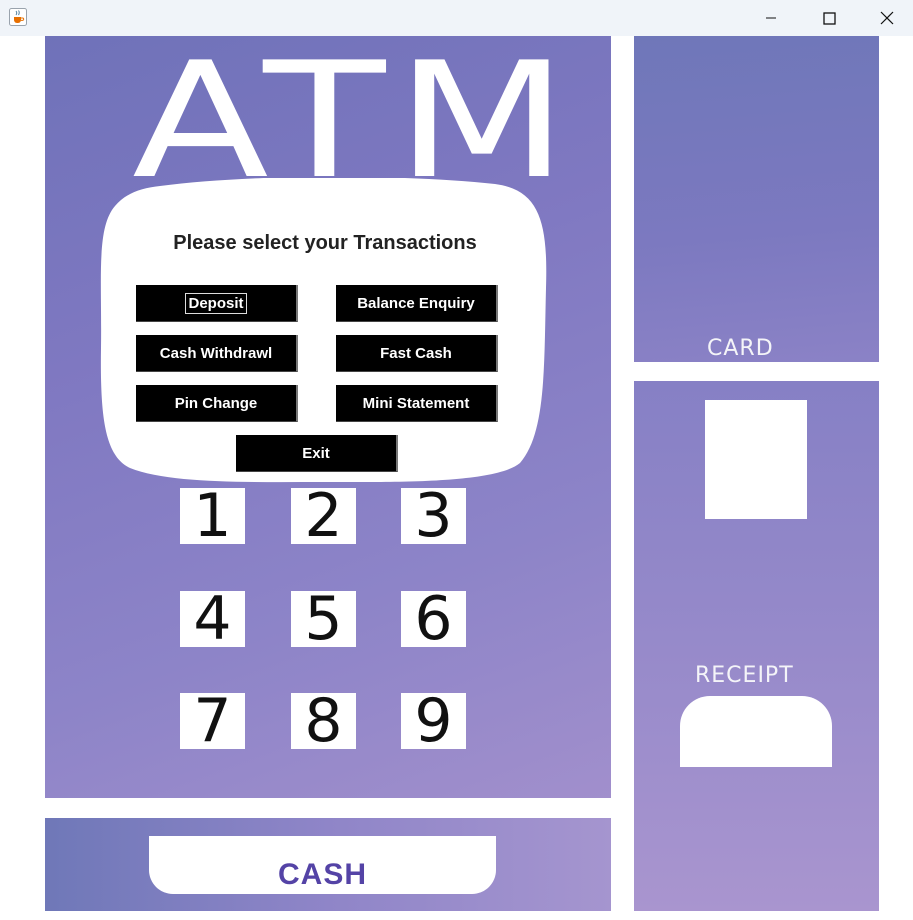  I want to click on pin-change-button: Pin Change, so click(217, 403).